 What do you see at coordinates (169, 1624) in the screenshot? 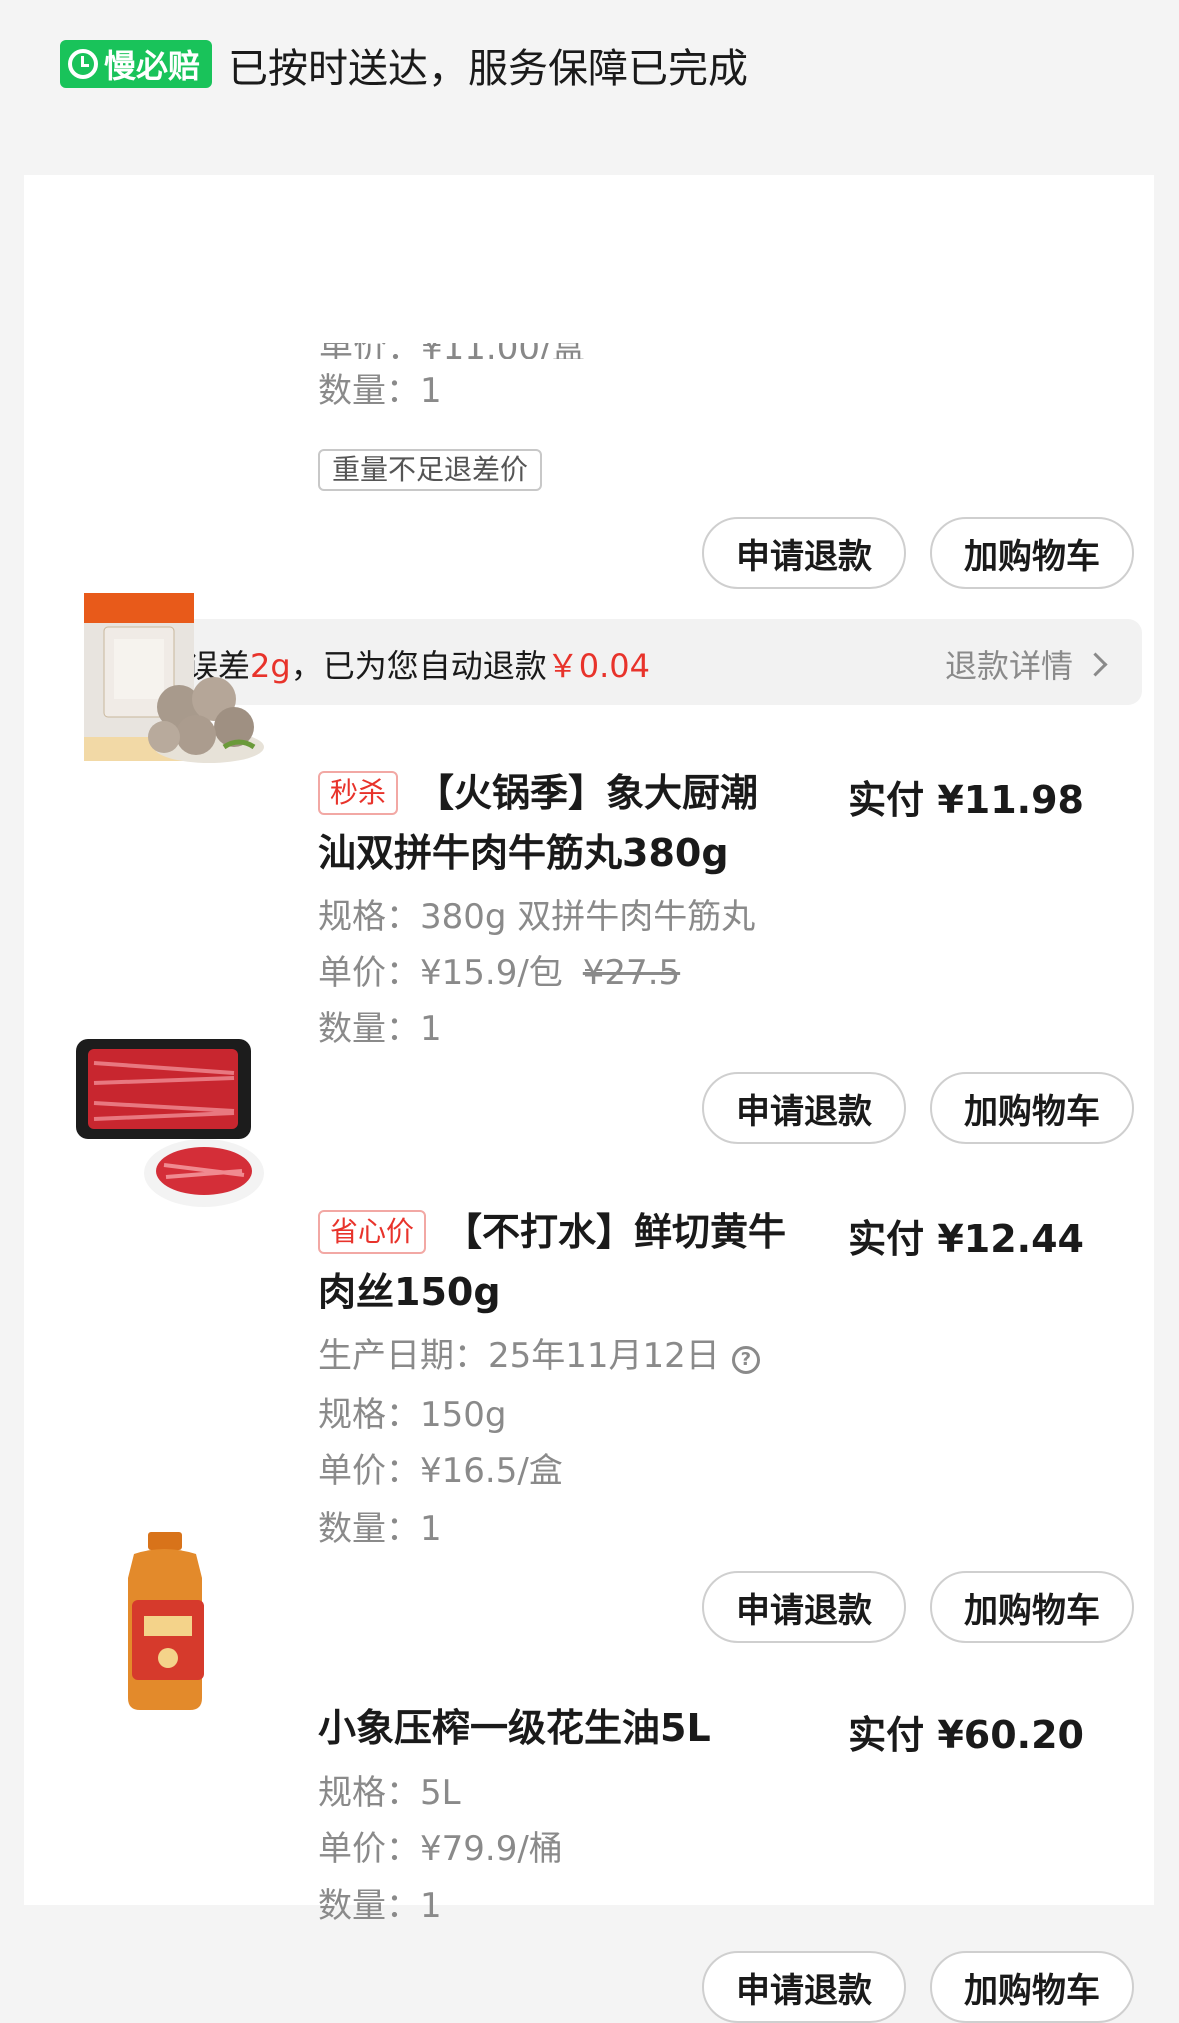
I see `peanut-oil-bottle-image` at bounding box center [169, 1624].